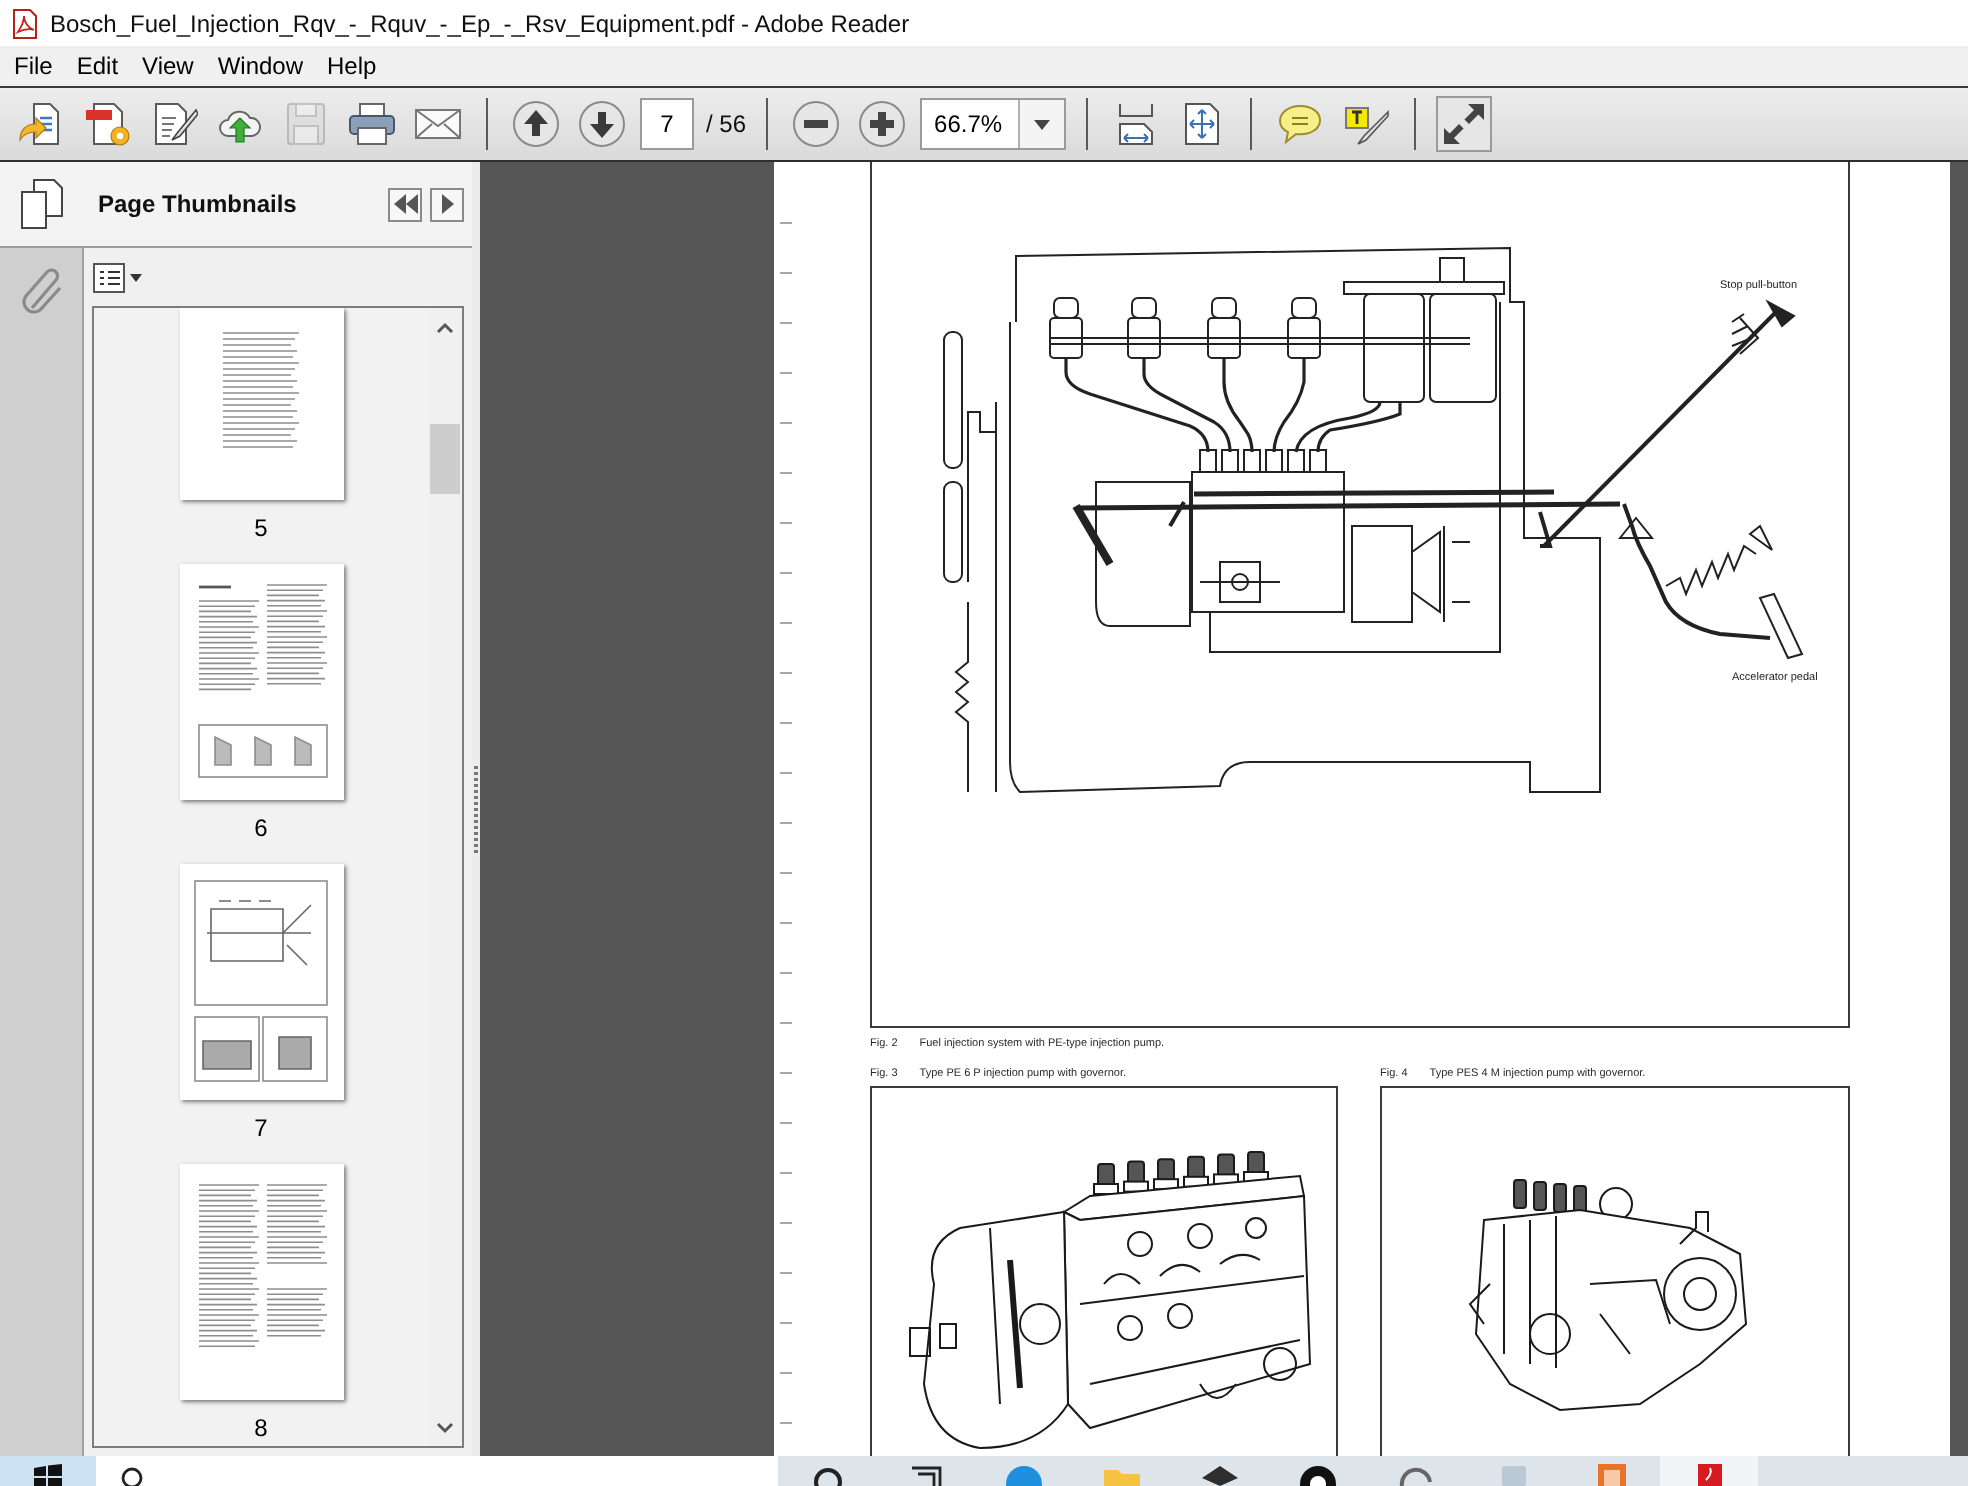 The height and width of the screenshot is (1486, 1968). What do you see at coordinates (993, 124) in the screenshot?
I see `zoom-field: 66.7%` at bounding box center [993, 124].